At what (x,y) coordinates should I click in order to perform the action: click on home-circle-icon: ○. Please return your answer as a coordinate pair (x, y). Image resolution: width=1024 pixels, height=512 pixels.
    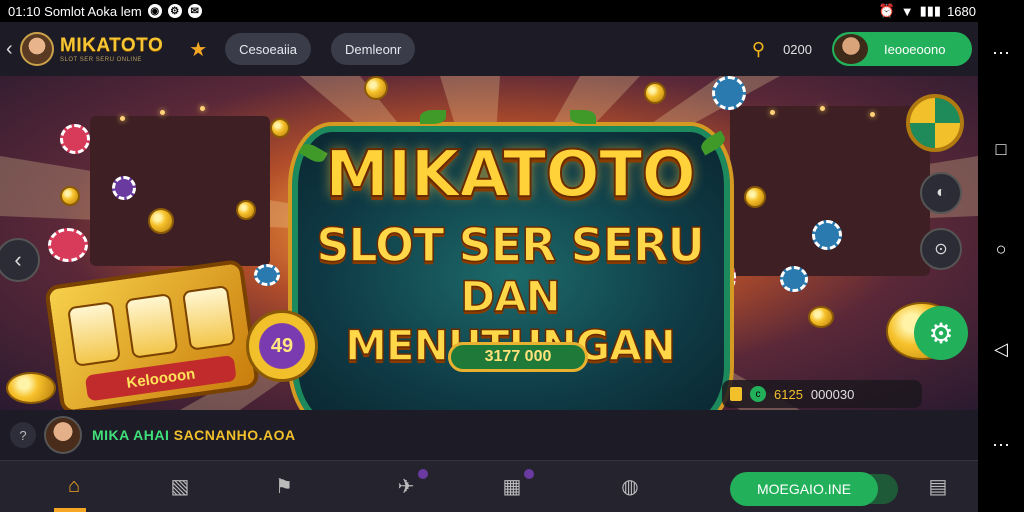
    Looking at the image, I should click on (1001, 249).